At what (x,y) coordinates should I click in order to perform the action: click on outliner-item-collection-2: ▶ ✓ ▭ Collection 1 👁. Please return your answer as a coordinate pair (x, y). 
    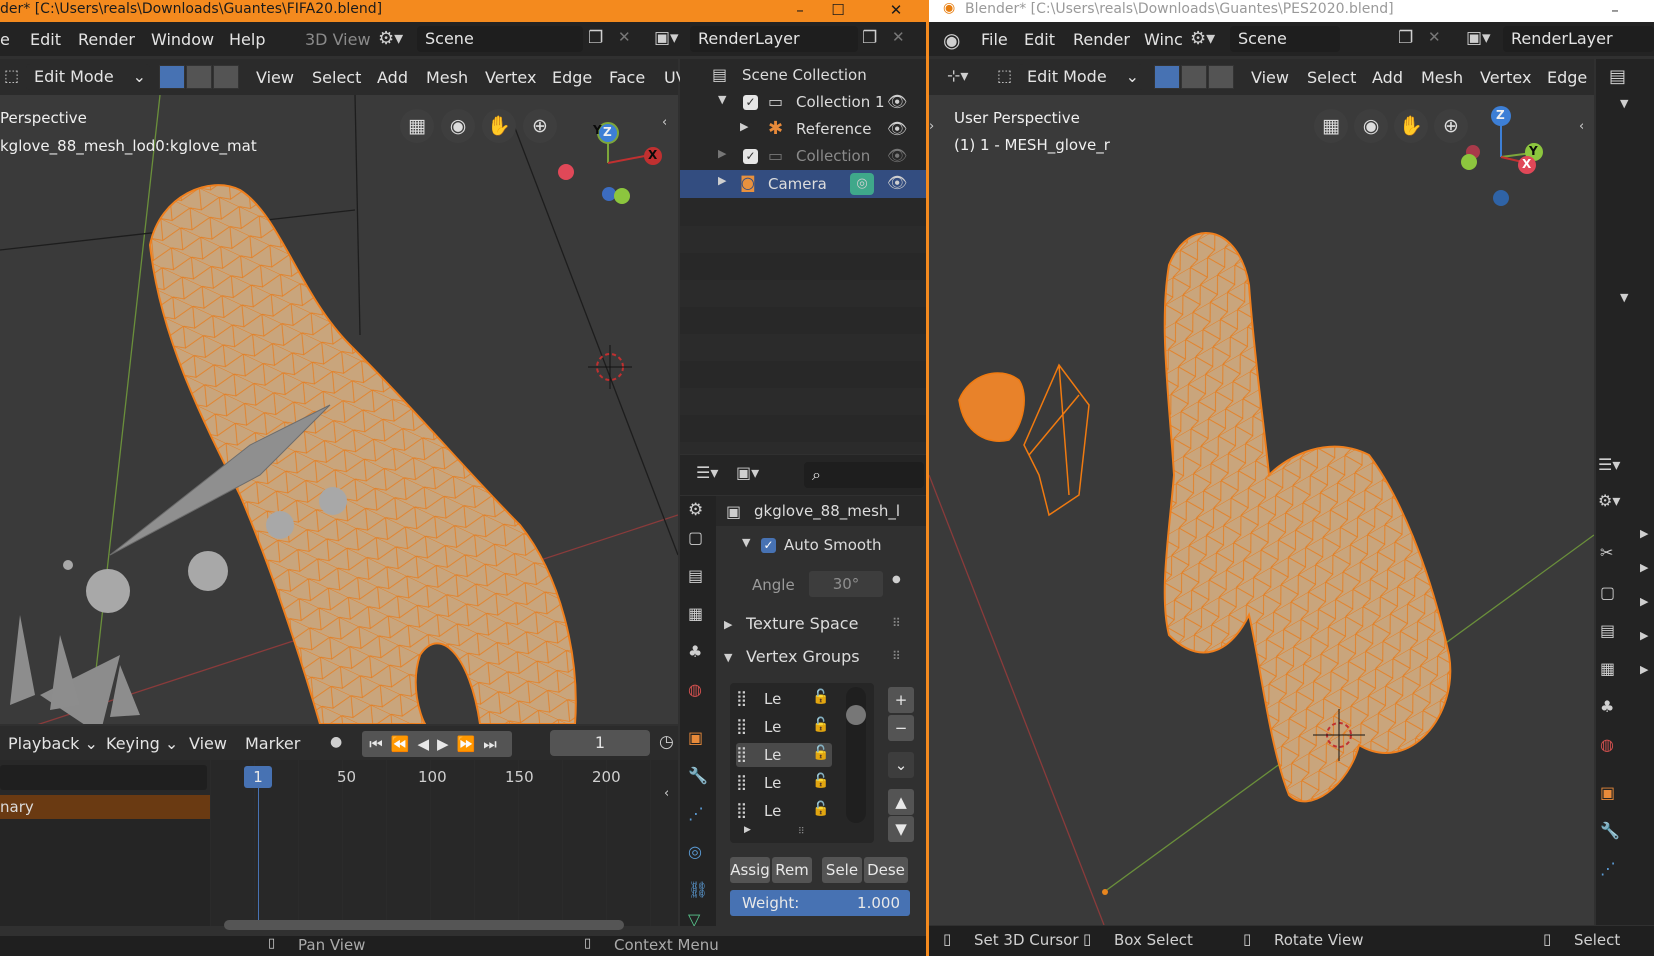
    Looking at the image, I should click on (803, 156).